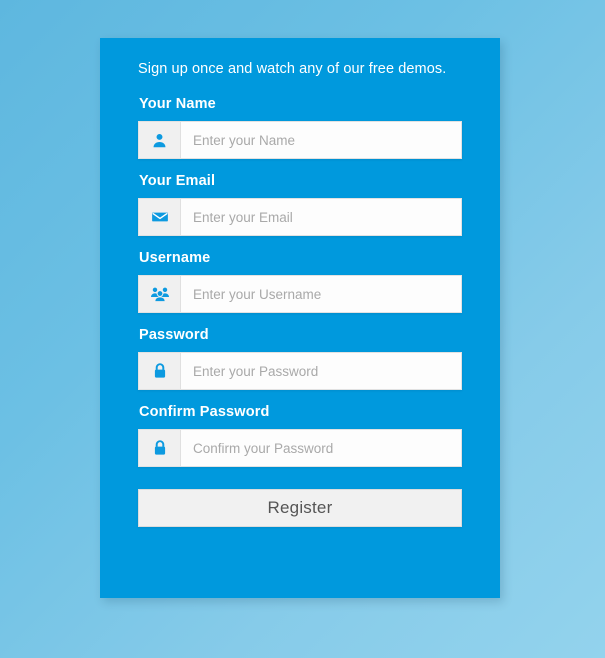 The height and width of the screenshot is (658, 605). I want to click on users-icon, so click(160, 294).